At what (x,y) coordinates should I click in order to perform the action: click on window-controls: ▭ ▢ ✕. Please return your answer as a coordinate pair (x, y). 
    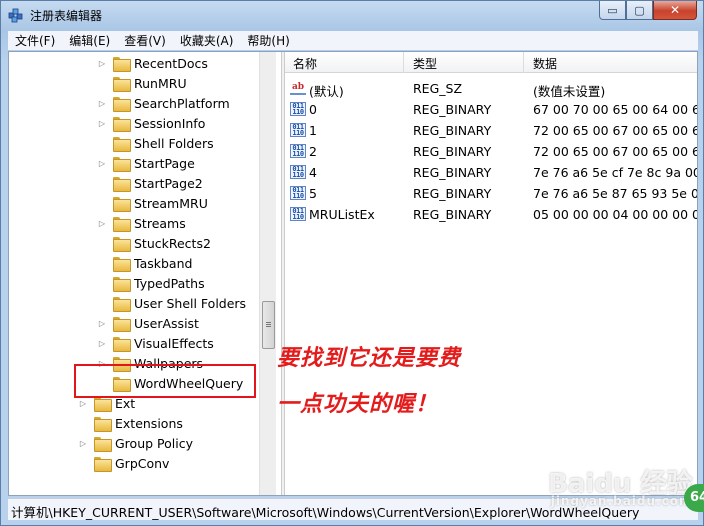
    Looking at the image, I should click on (648, 11).